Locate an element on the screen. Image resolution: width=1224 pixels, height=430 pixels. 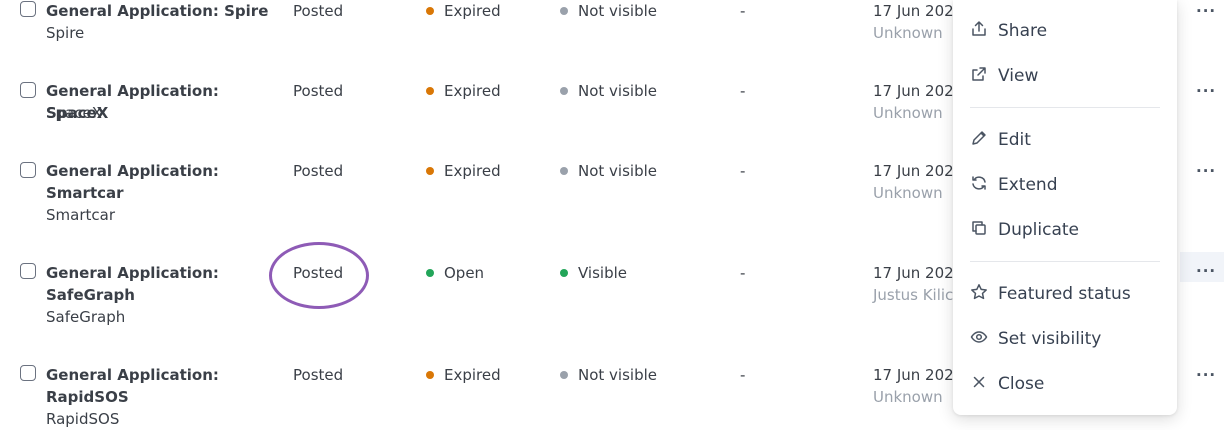
visibility-text: Visible is located at coordinates (593, 273).